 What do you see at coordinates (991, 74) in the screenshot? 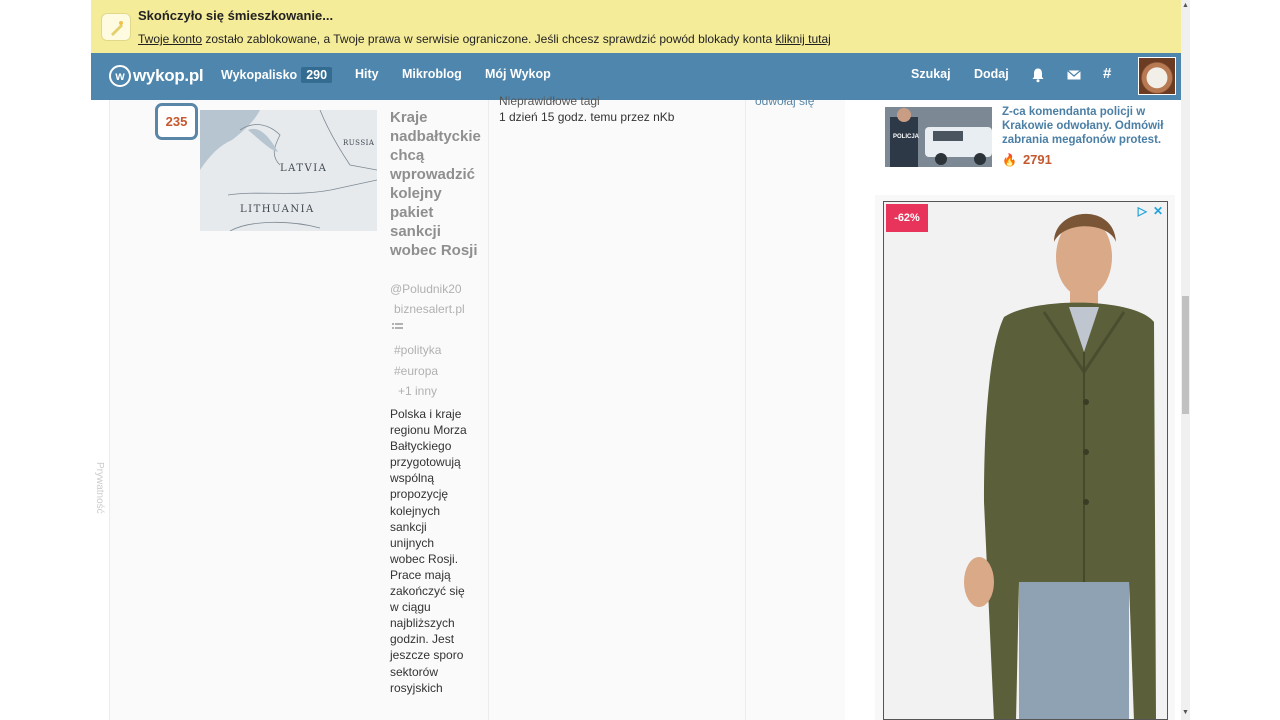
I see `add-link: Dodaj` at bounding box center [991, 74].